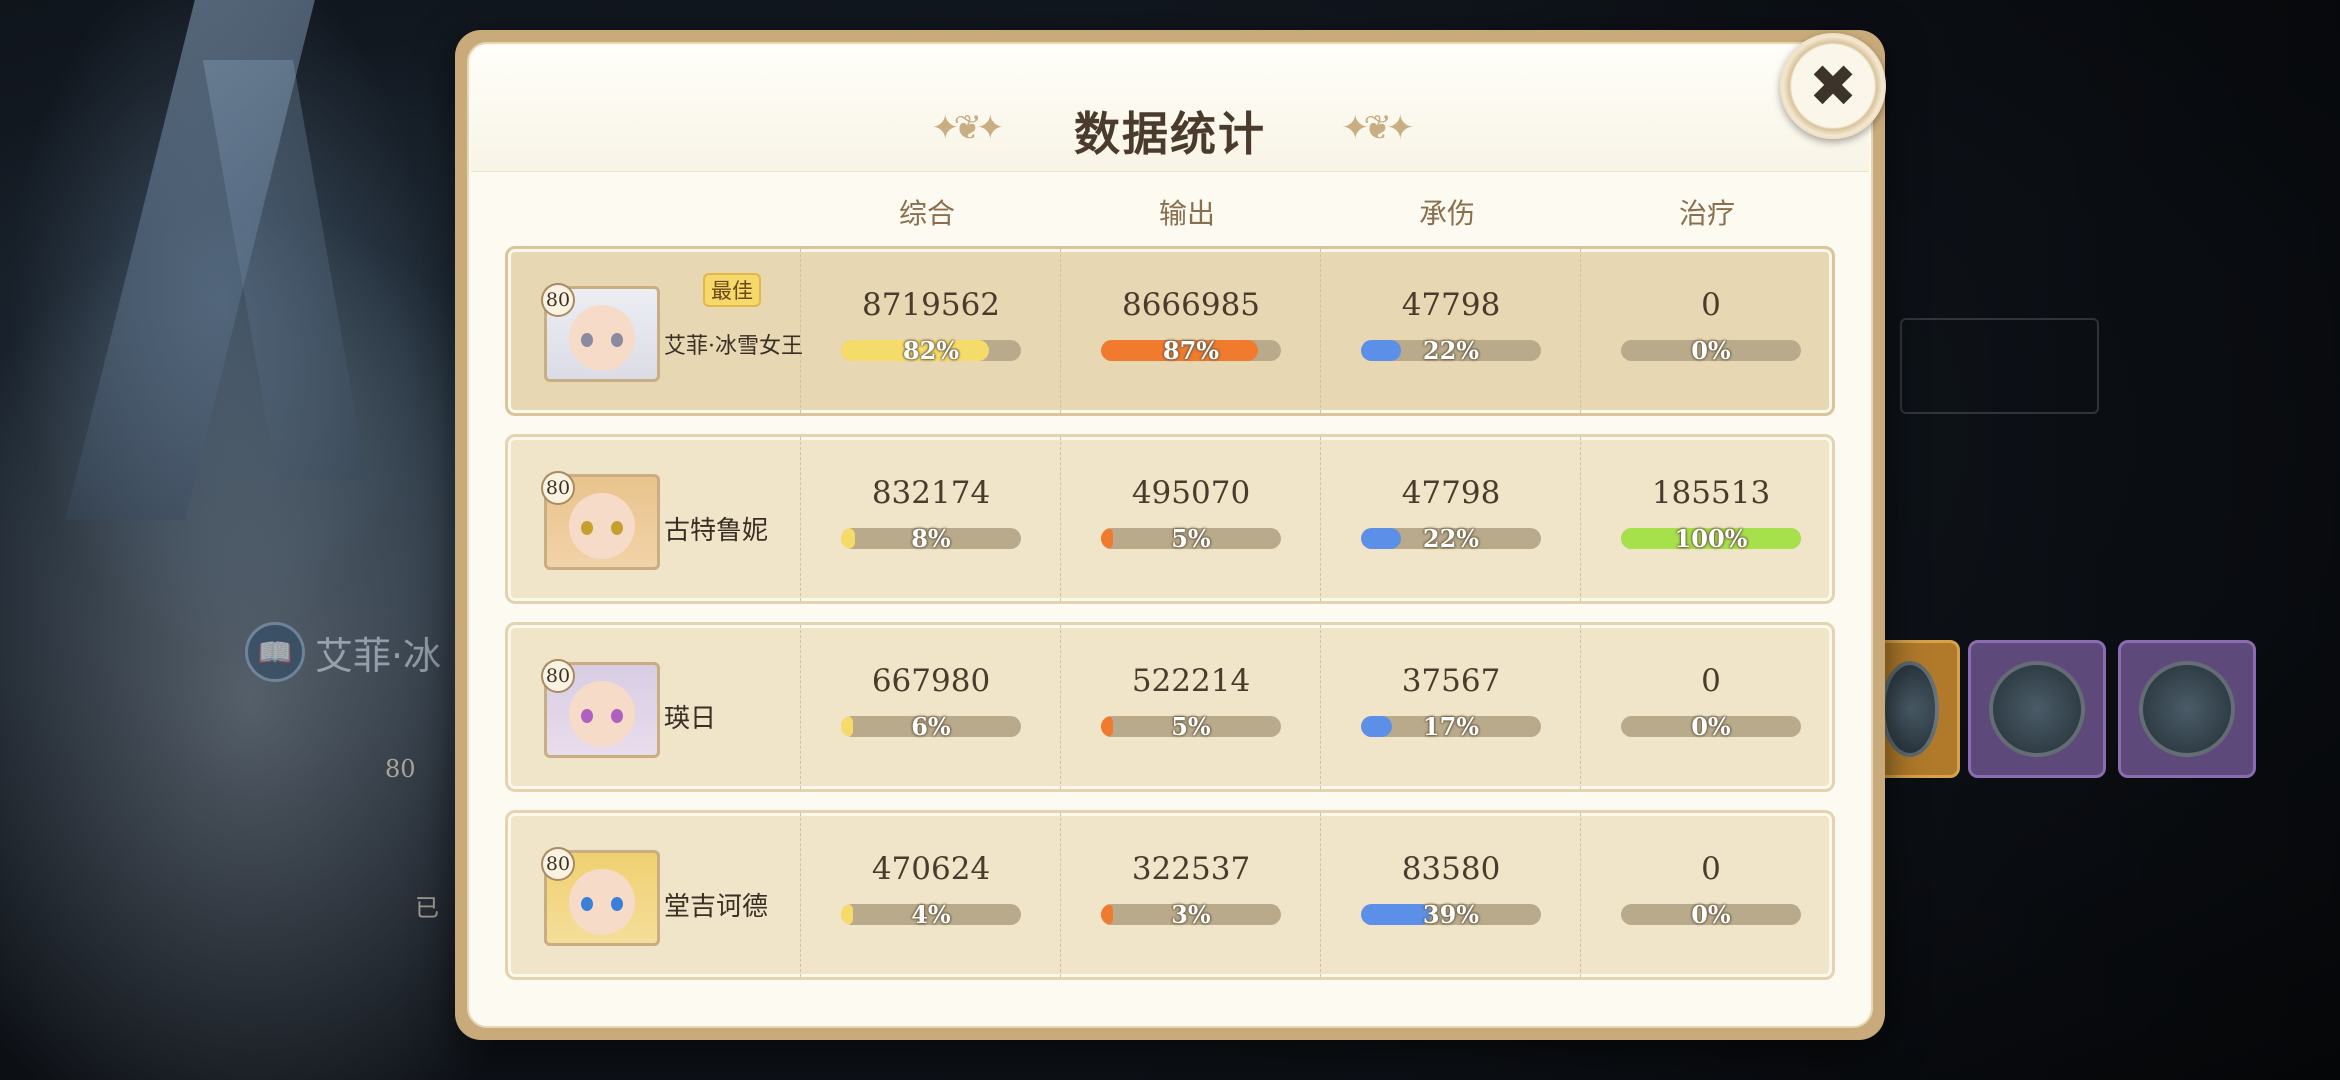 This screenshot has height=1080, width=2340. I want to click on stat-damage: 322537 3%, so click(1190, 895).